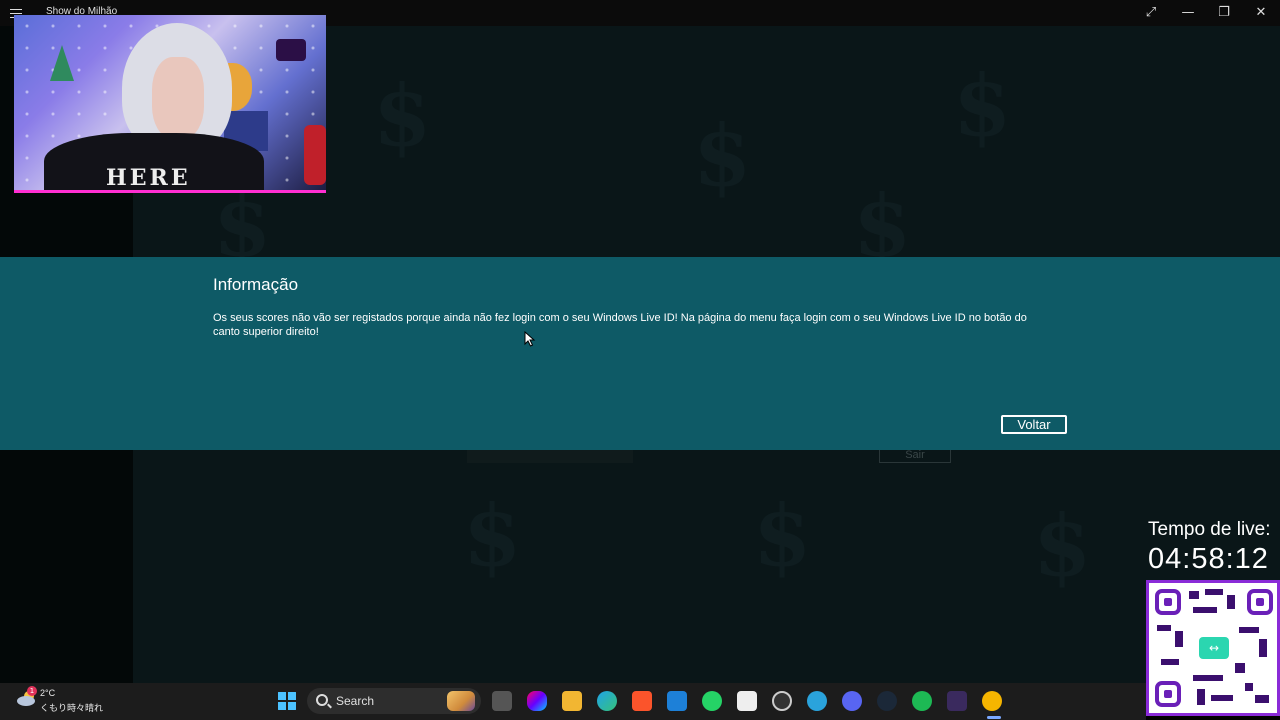  What do you see at coordinates (322, 700) in the screenshot?
I see `search-icon` at bounding box center [322, 700].